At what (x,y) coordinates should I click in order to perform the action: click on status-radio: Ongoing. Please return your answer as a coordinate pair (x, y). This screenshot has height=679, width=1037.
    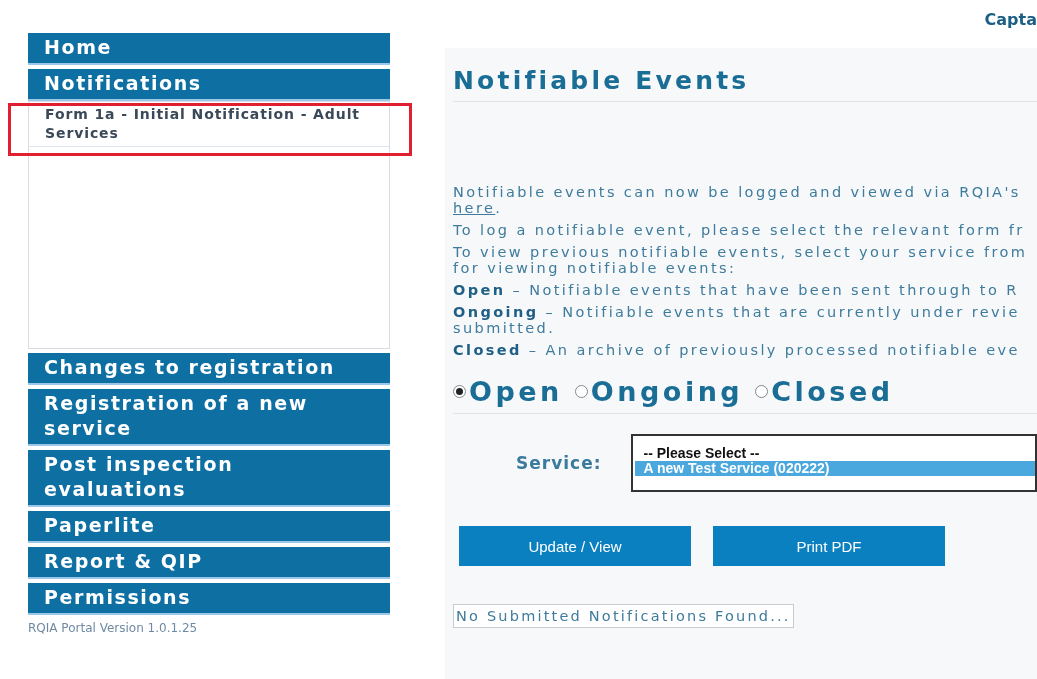
    Looking at the image, I should click on (659, 391).